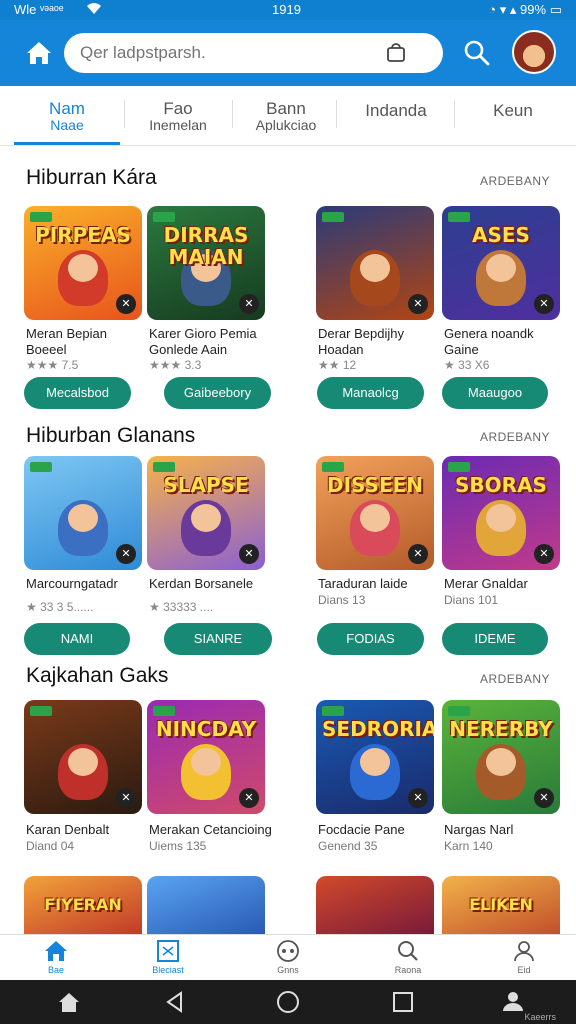 This screenshot has width=576, height=1024. Describe the element at coordinates (206, 263) in the screenshot. I see `game-thumbnail: DIRRAS MAIAN ✕` at that location.